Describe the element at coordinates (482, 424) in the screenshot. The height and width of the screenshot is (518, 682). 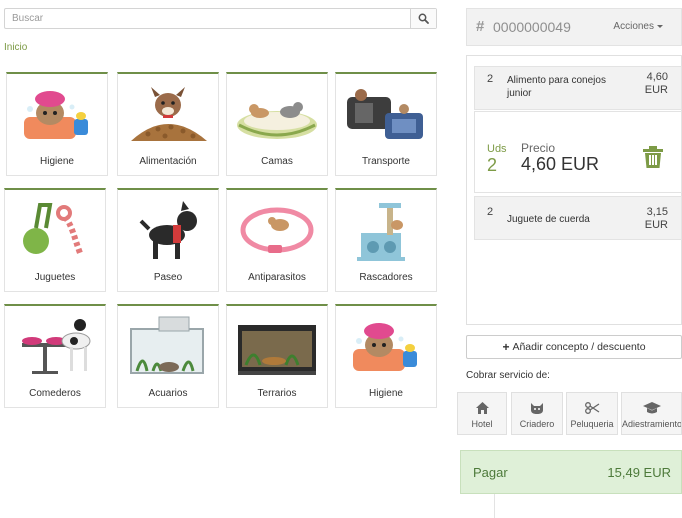
I see `service-label: Hotel` at that location.